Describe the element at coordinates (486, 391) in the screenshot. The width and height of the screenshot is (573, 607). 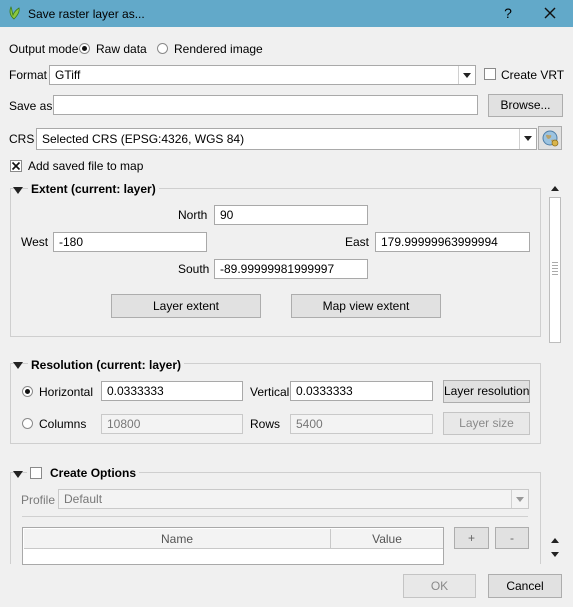
I see `layer-resolution-button: Layer resolution` at that location.